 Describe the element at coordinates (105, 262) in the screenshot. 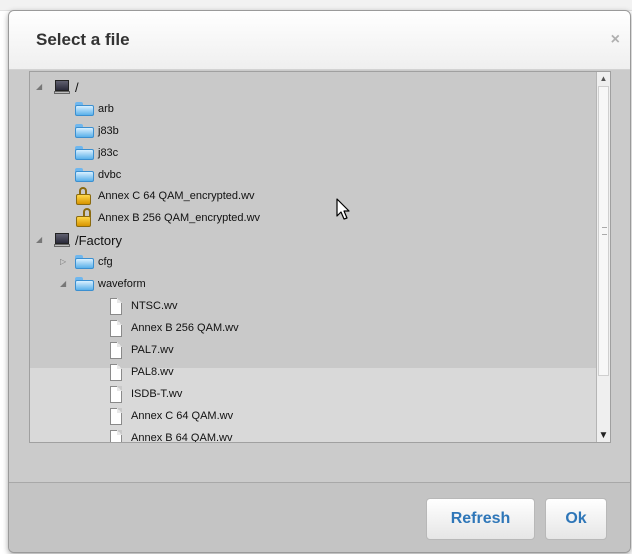

I see `tree-node-label: cfg` at that location.